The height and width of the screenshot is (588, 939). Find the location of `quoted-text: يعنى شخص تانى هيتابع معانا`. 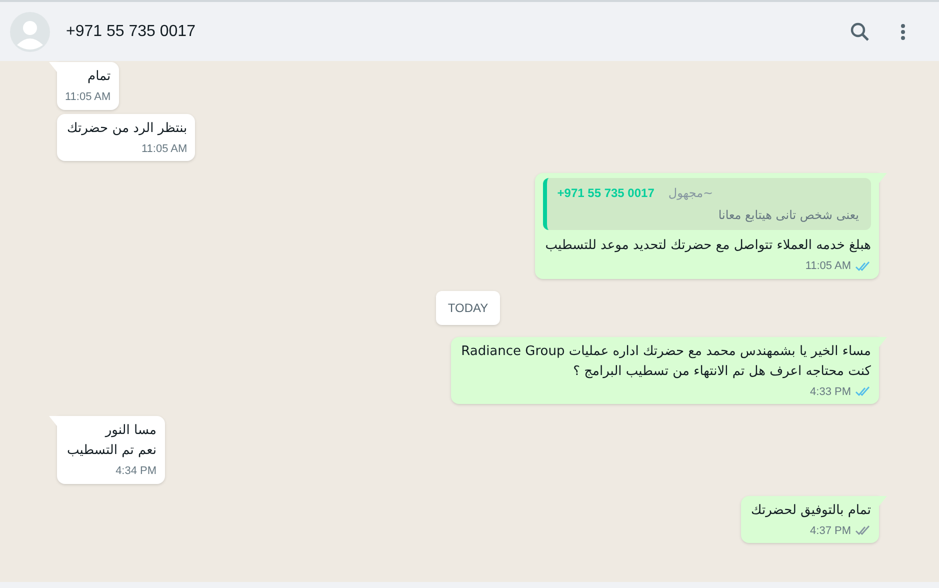

quoted-text: يعنى شخص تانى هيتابع معانا is located at coordinates (789, 215).